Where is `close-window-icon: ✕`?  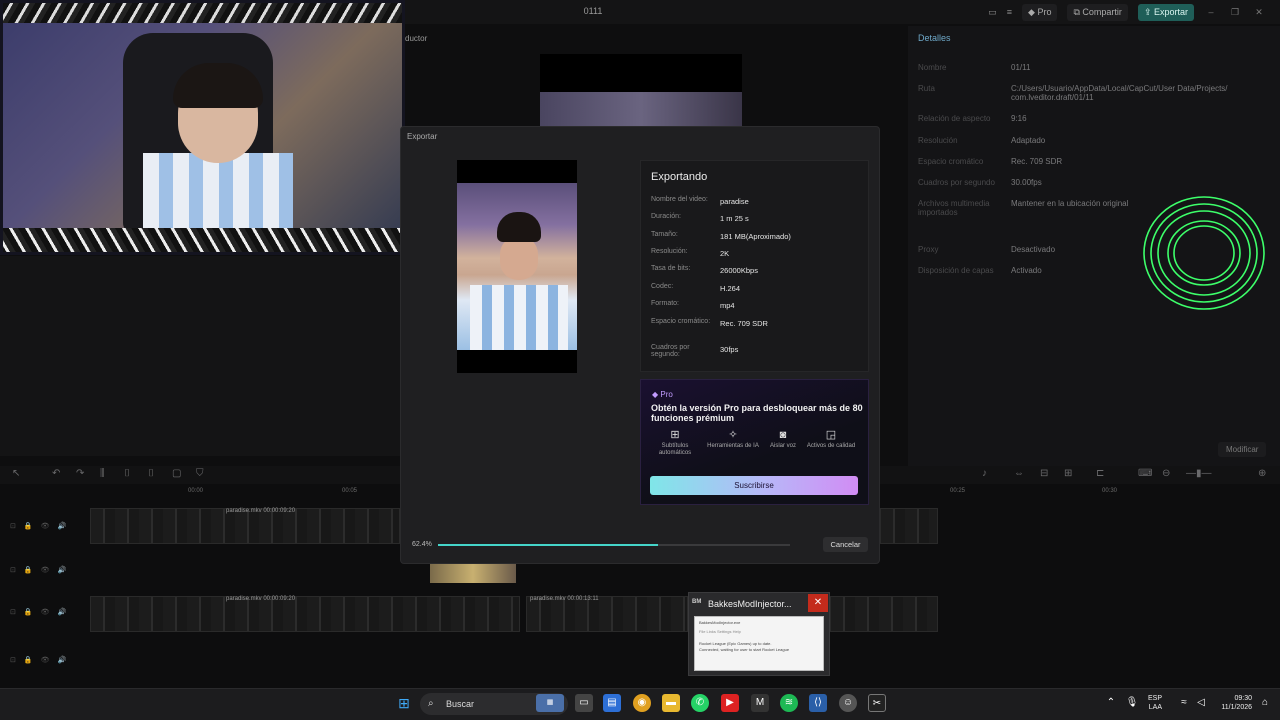 close-window-icon: ✕ is located at coordinates (1259, 12).